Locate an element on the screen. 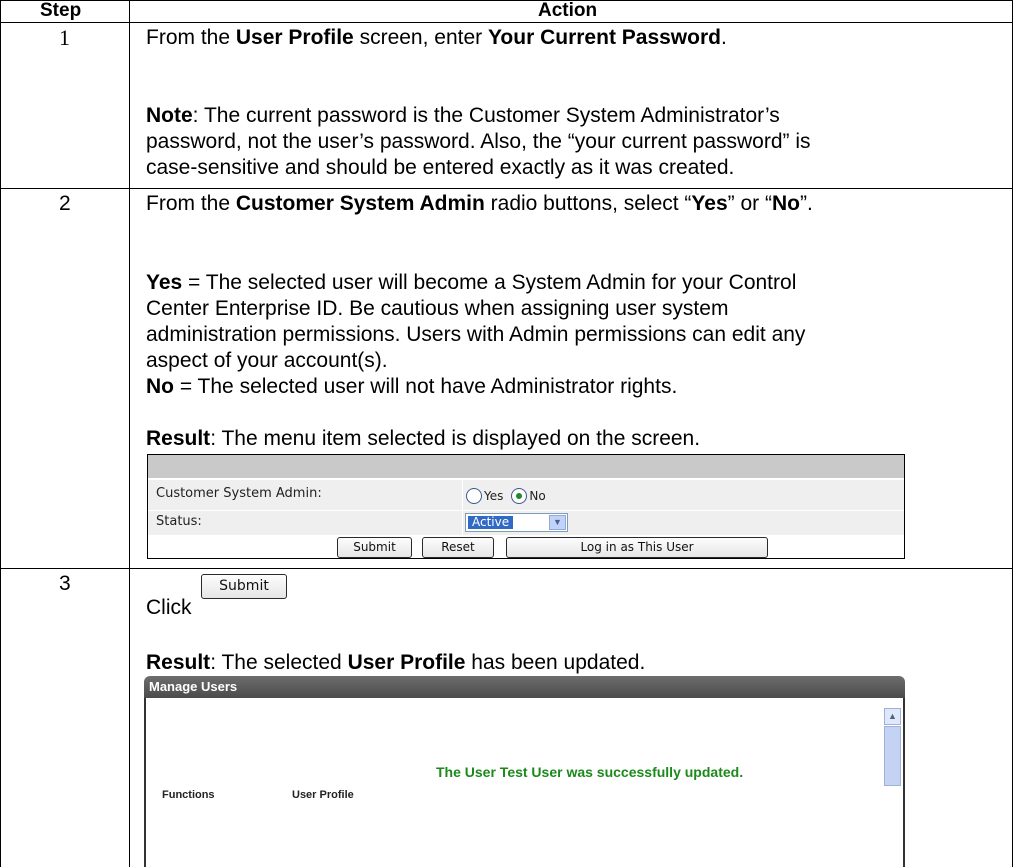 The width and height of the screenshot is (1016, 867). yes-radio-label: Yes is located at coordinates (494, 495).